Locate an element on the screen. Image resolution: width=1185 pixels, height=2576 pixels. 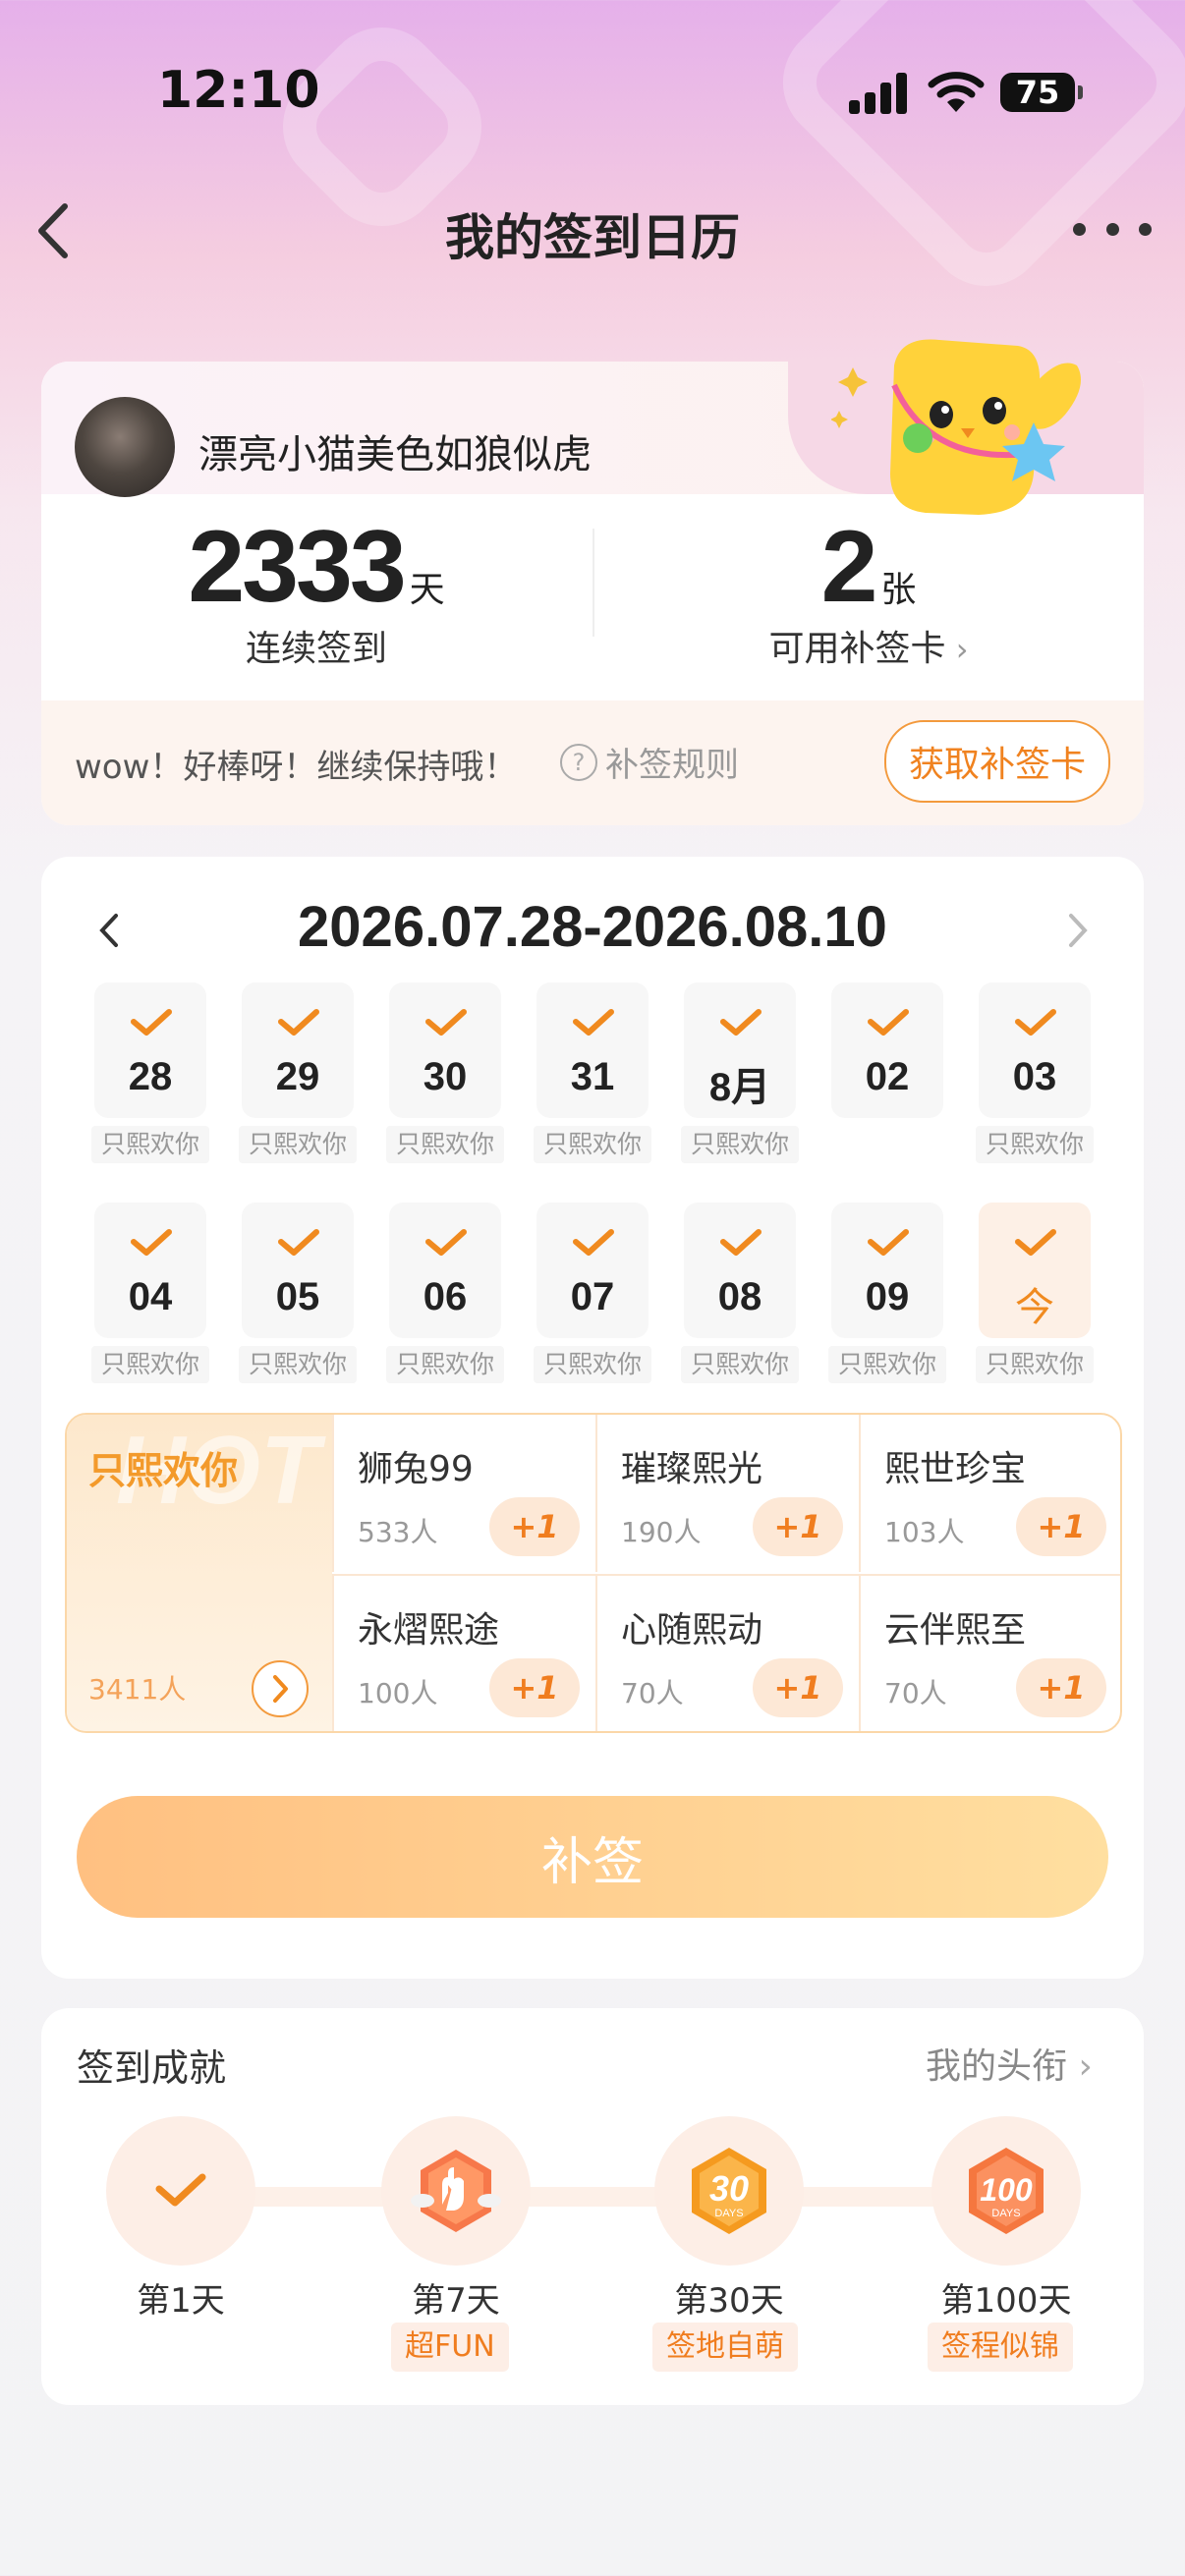
badge-day100: 100 DAYS is located at coordinates (1006, 2191).